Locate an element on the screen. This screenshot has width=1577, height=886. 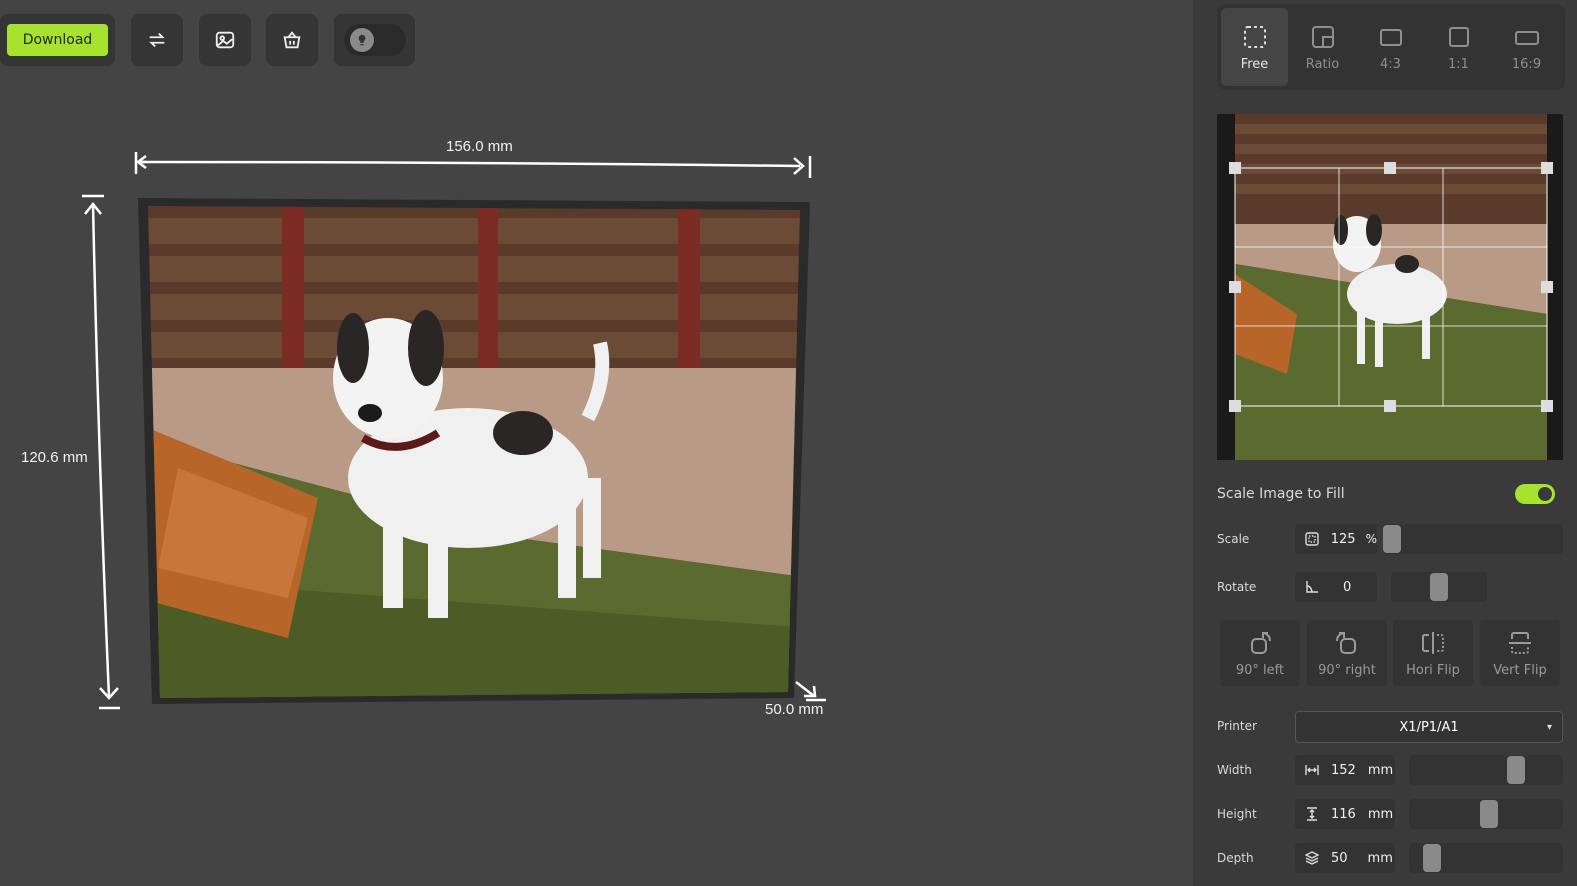
height-field: 116 mm is located at coordinates (1345, 814).